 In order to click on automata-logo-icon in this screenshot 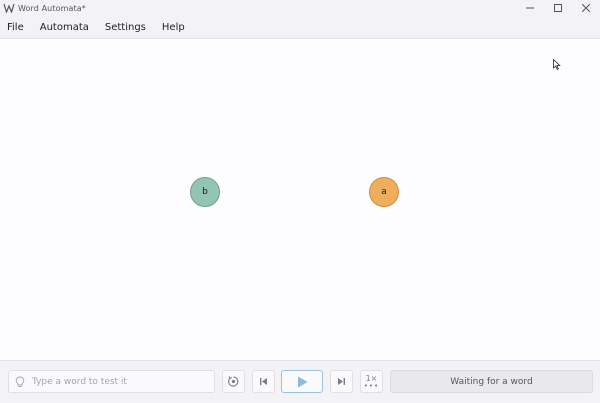, I will do `click(9, 8)`.